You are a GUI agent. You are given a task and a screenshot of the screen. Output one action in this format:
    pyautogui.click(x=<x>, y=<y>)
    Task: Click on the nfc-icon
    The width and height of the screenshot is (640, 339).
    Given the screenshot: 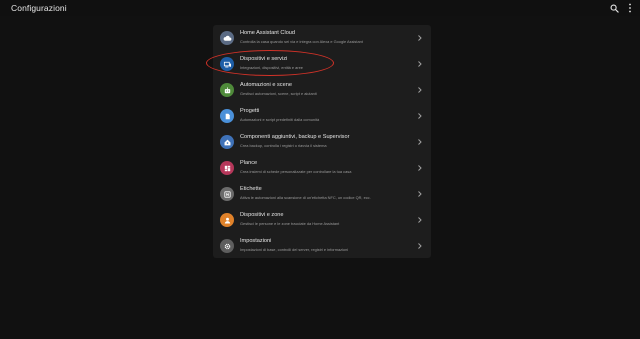 What is the action you would take?
    pyautogui.click(x=227, y=194)
    